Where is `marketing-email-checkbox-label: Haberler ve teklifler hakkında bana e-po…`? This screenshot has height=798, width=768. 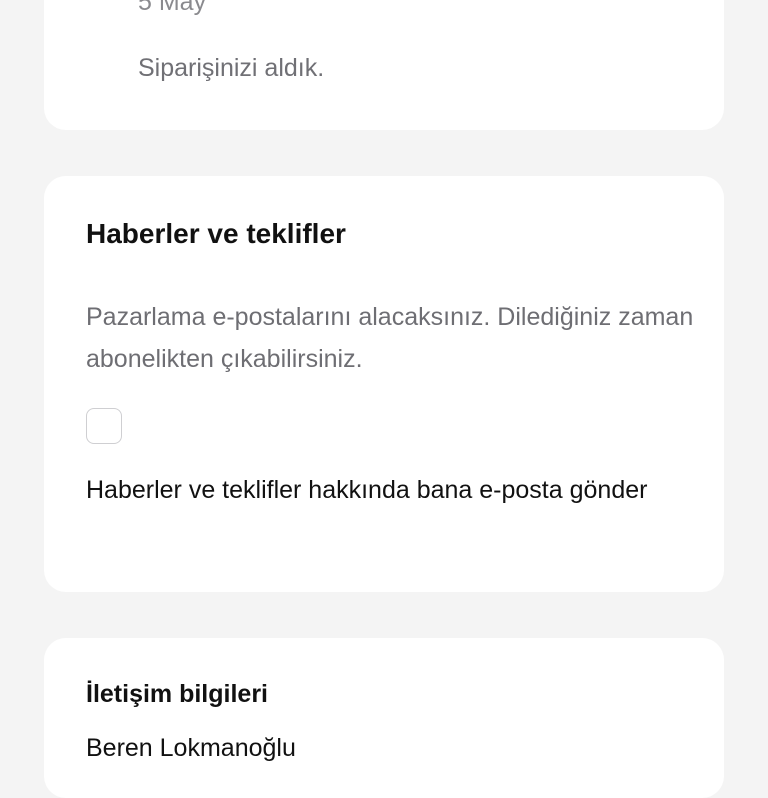 marketing-email-checkbox-label: Haberler ve teklifler hakkında bana e-po… is located at coordinates (386, 490).